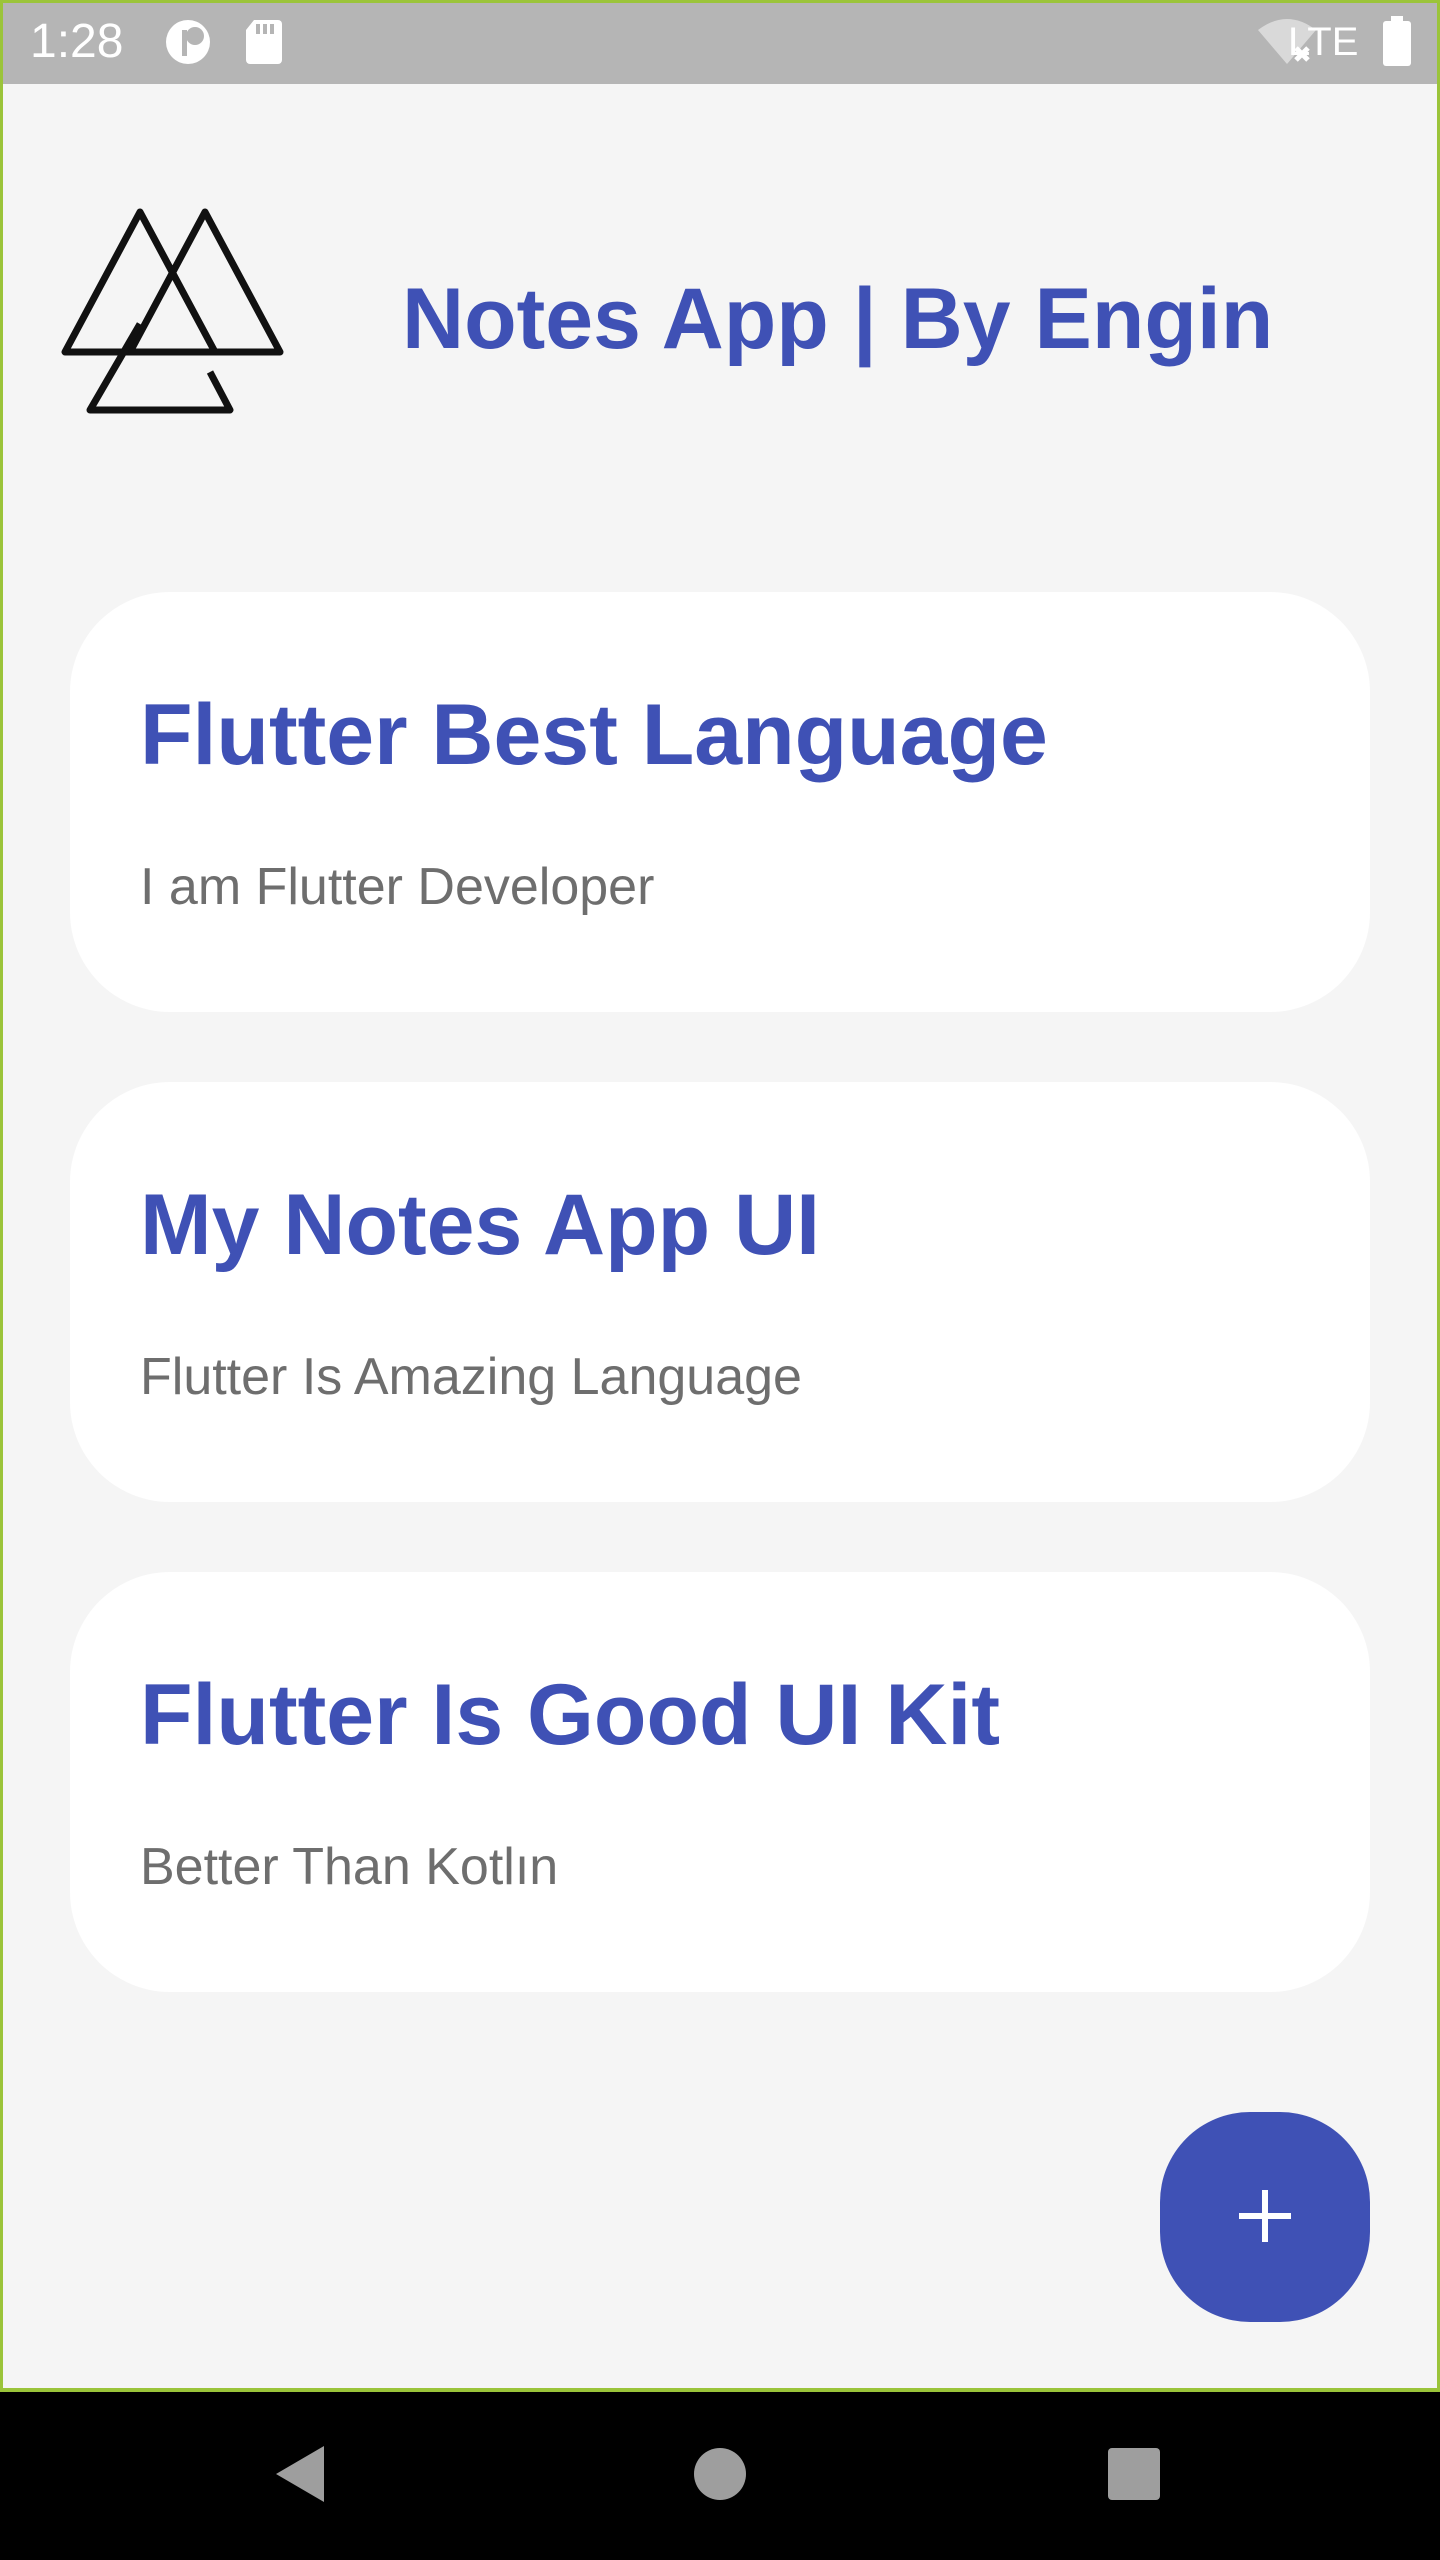 The image size is (1440, 2560). I want to click on note-body: I am Flutter Developer, so click(397, 887).